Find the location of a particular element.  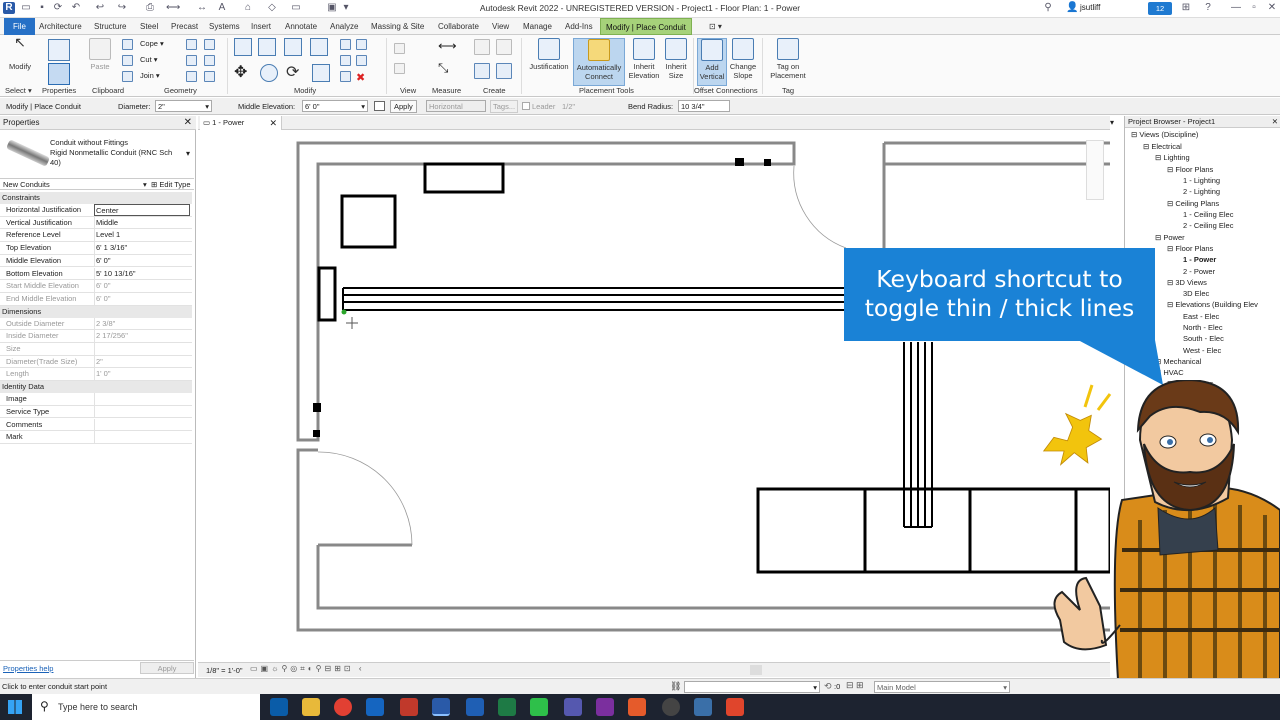

browser-node: 1 - Power is located at coordinates (1199, 259).